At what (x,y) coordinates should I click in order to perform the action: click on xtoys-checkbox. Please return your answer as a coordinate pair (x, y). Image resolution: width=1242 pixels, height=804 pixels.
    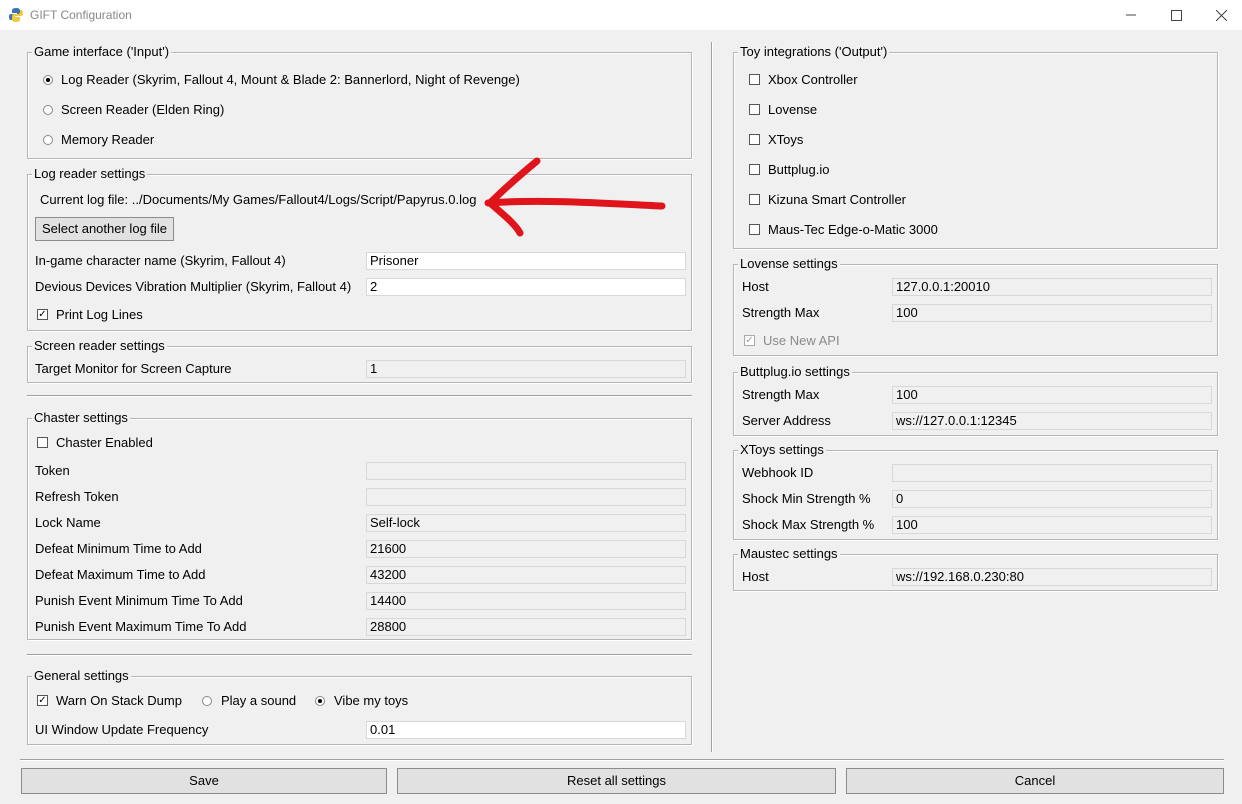
    Looking at the image, I should click on (754, 139).